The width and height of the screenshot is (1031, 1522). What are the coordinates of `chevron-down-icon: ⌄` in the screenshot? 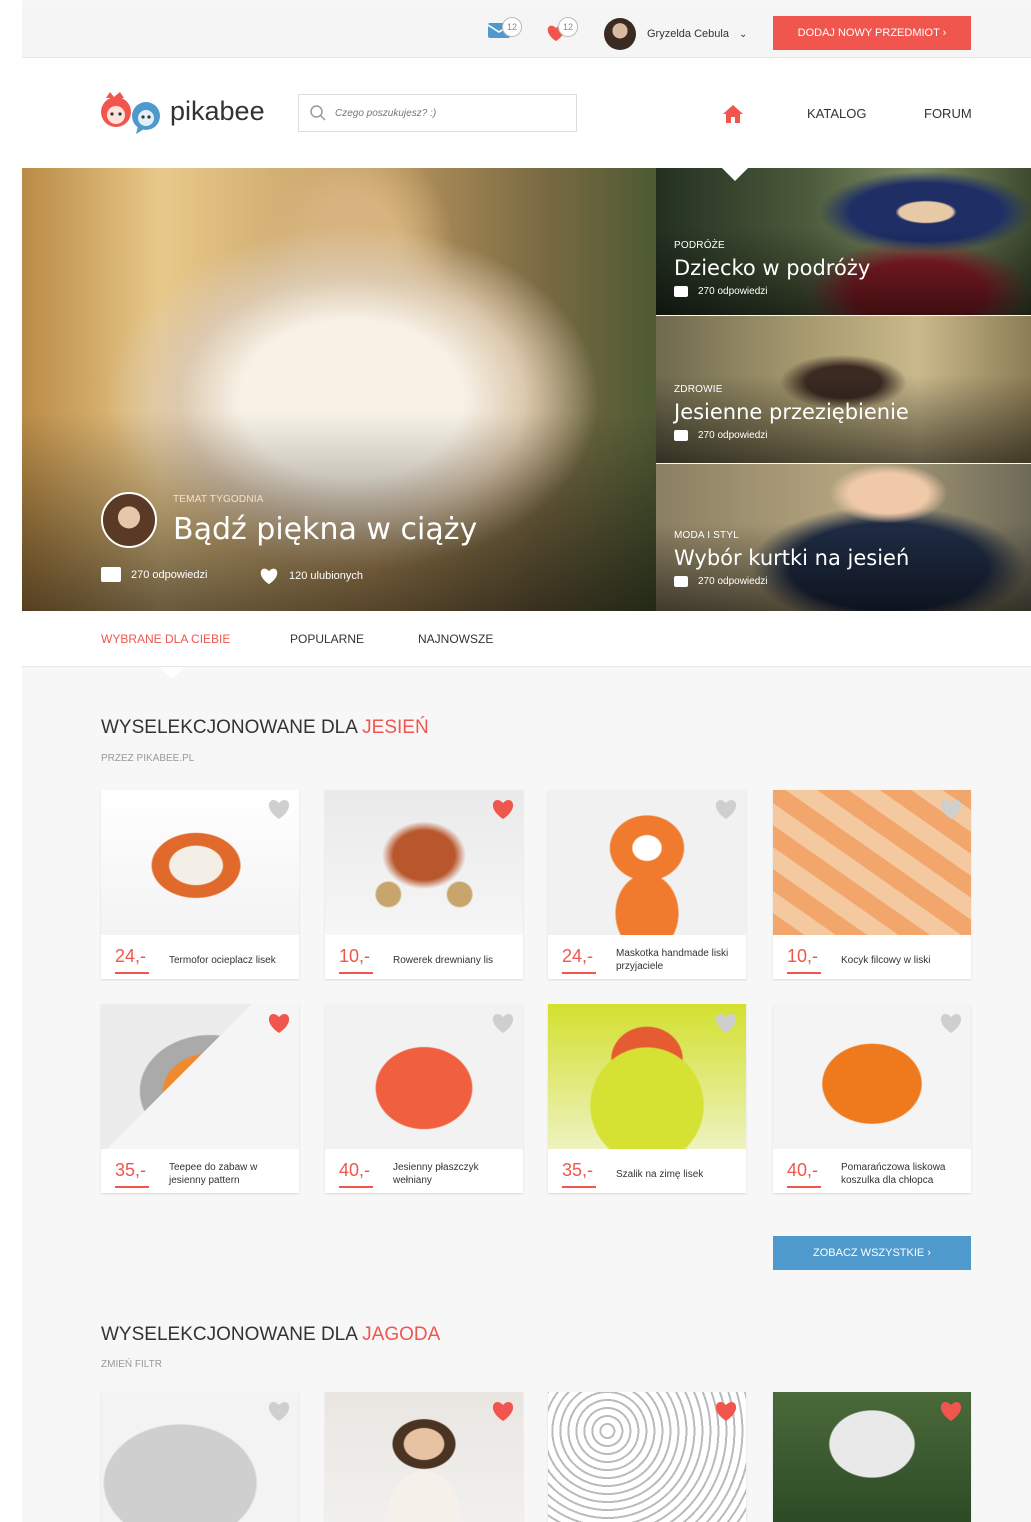 It's located at (743, 34).